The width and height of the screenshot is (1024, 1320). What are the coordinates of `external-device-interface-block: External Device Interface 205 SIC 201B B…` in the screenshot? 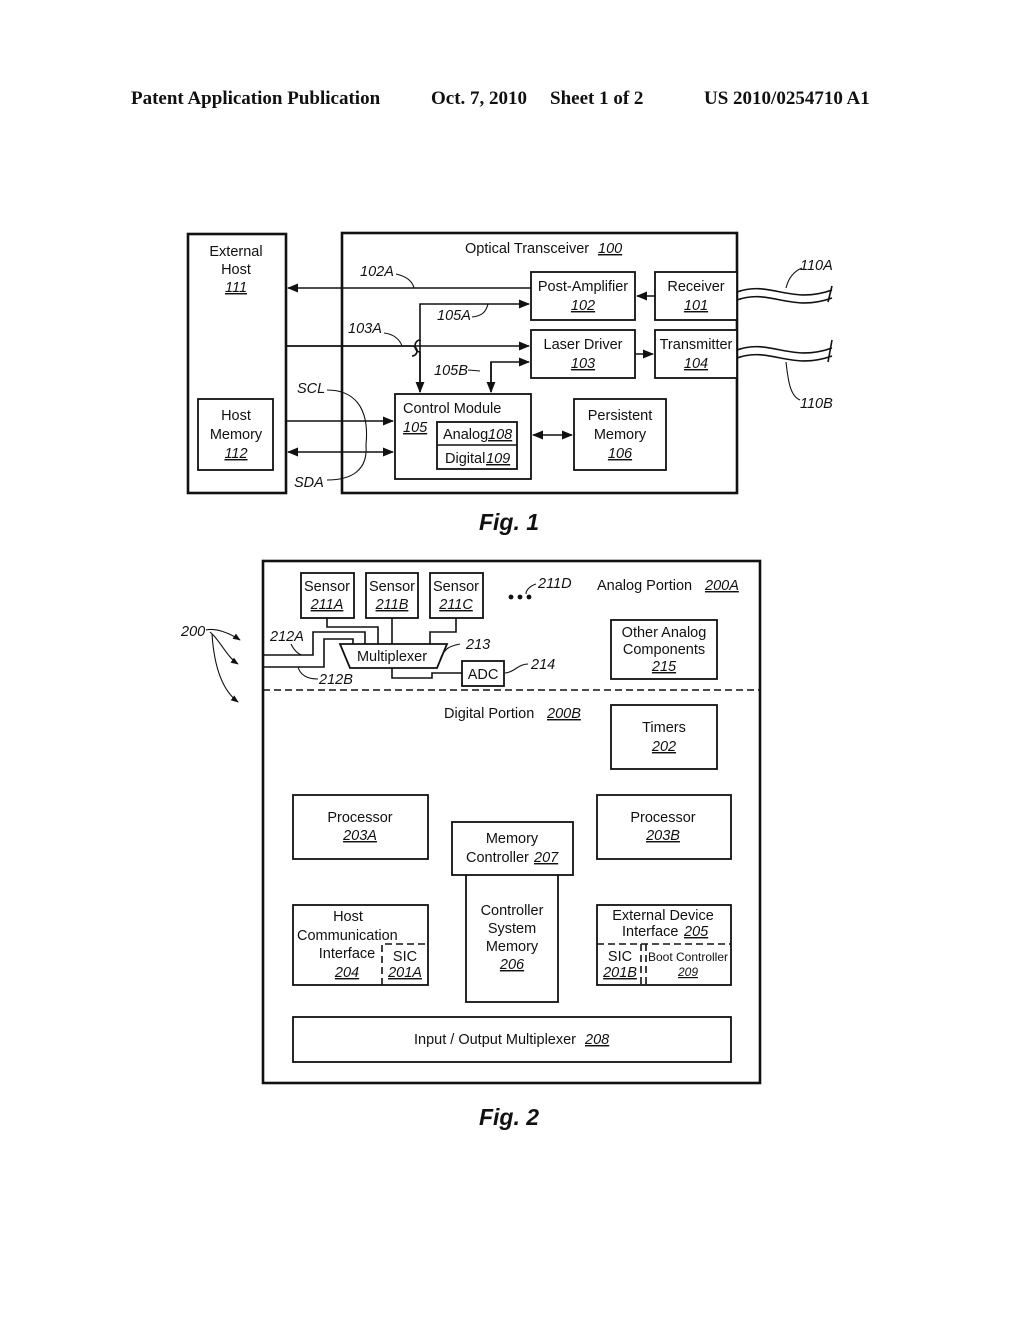 It's located at (664, 945).